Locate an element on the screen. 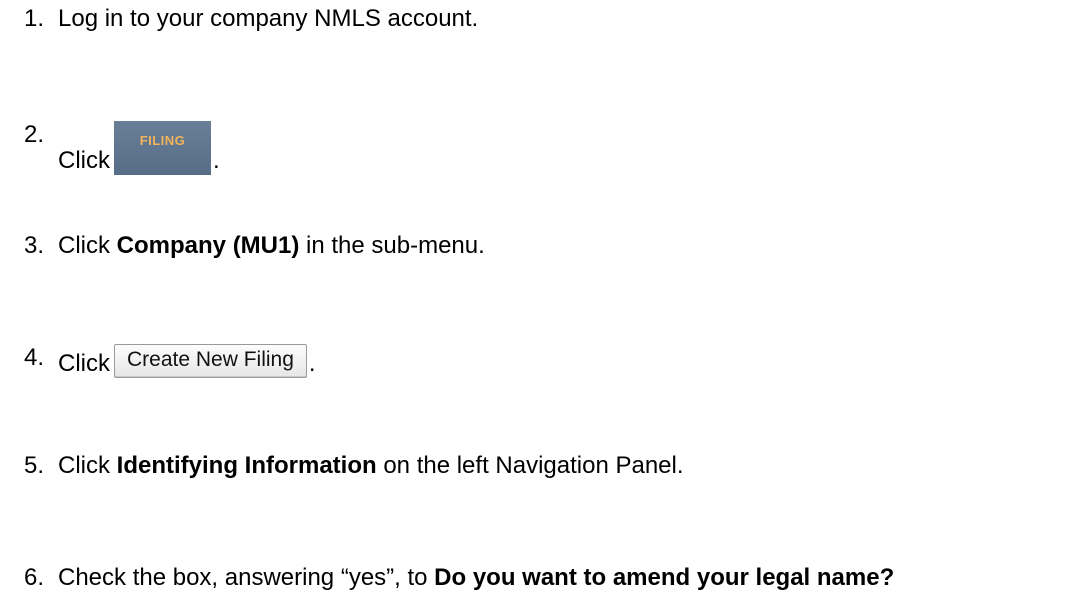  step-suffix: on the left Navigation Panel. is located at coordinates (530, 465).